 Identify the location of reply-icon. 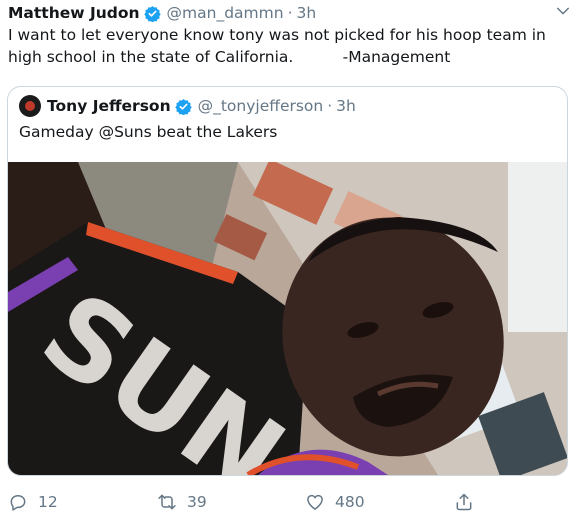
(18, 503).